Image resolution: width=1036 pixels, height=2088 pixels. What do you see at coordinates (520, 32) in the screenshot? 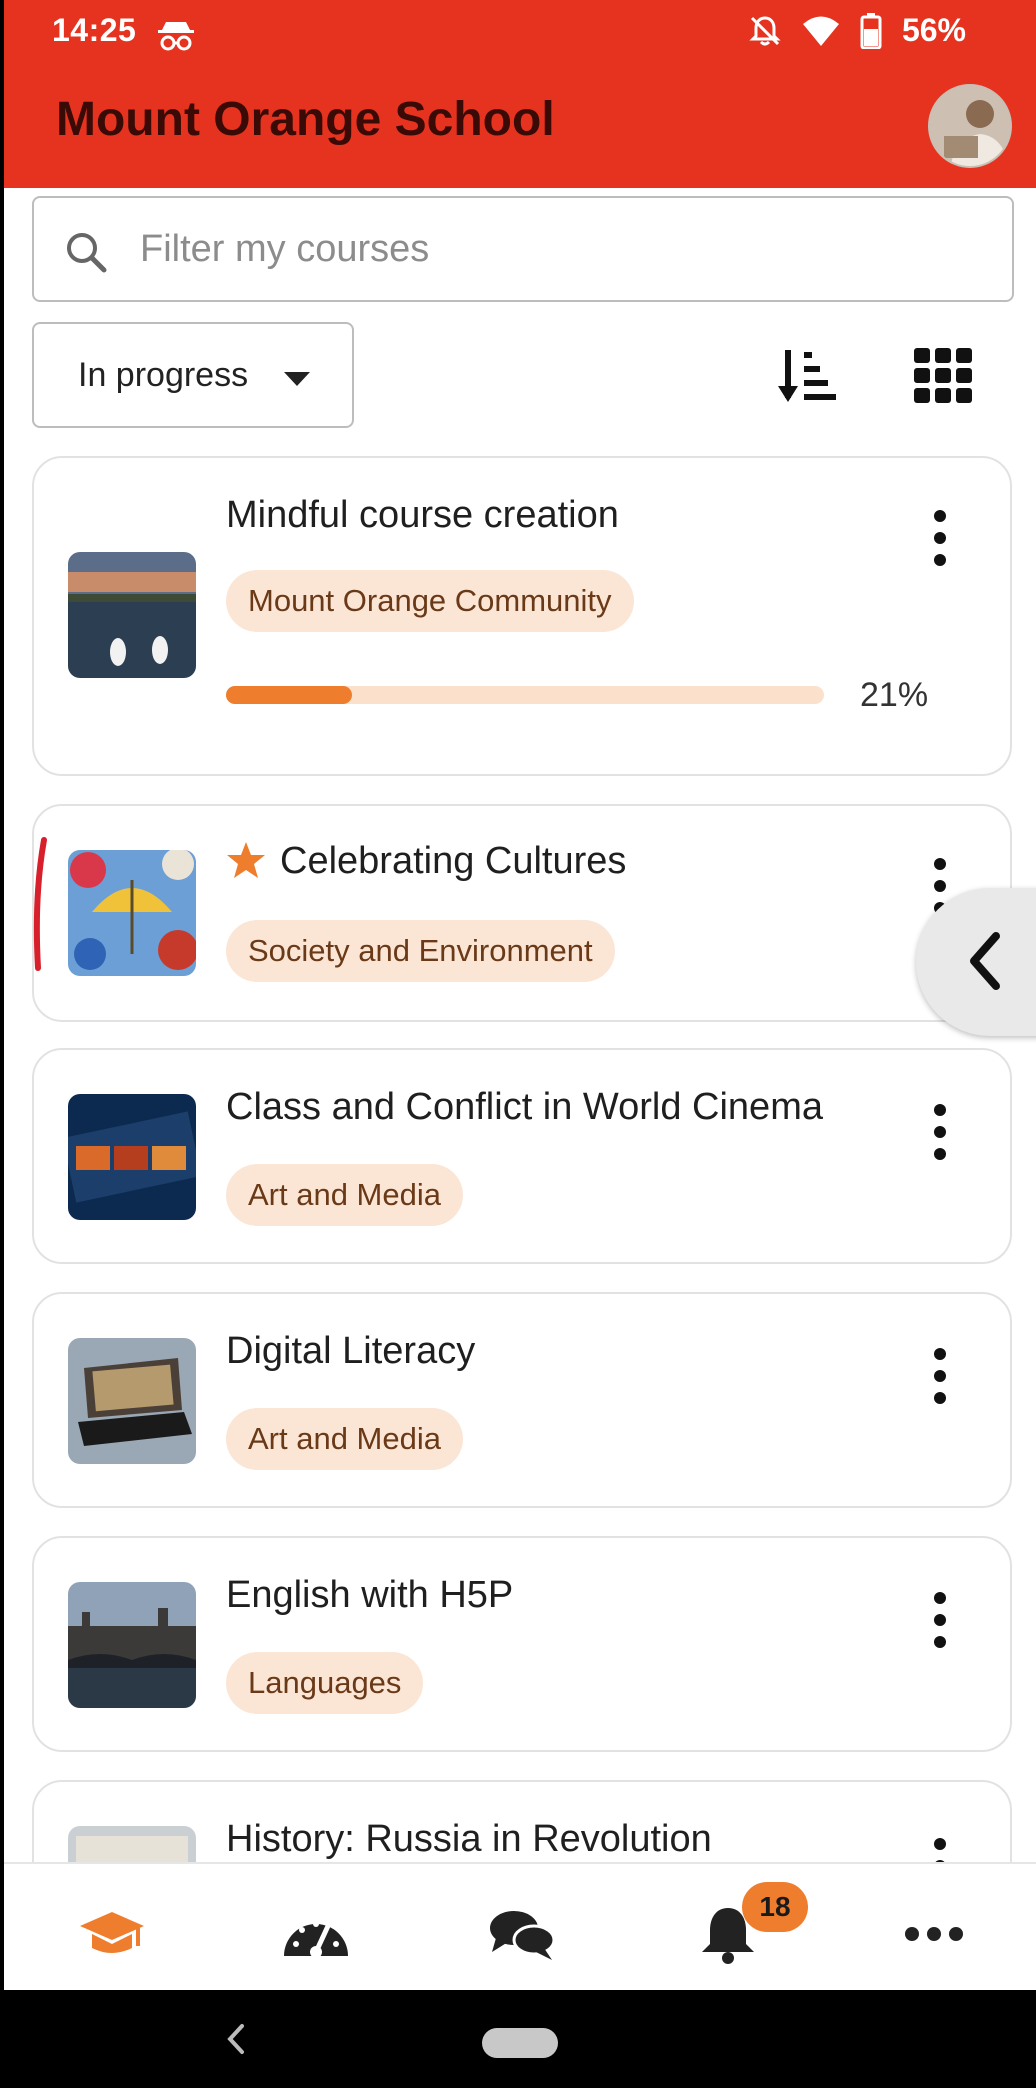
I see `status-bar: 14:25 56%` at bounding box center [520, 32].